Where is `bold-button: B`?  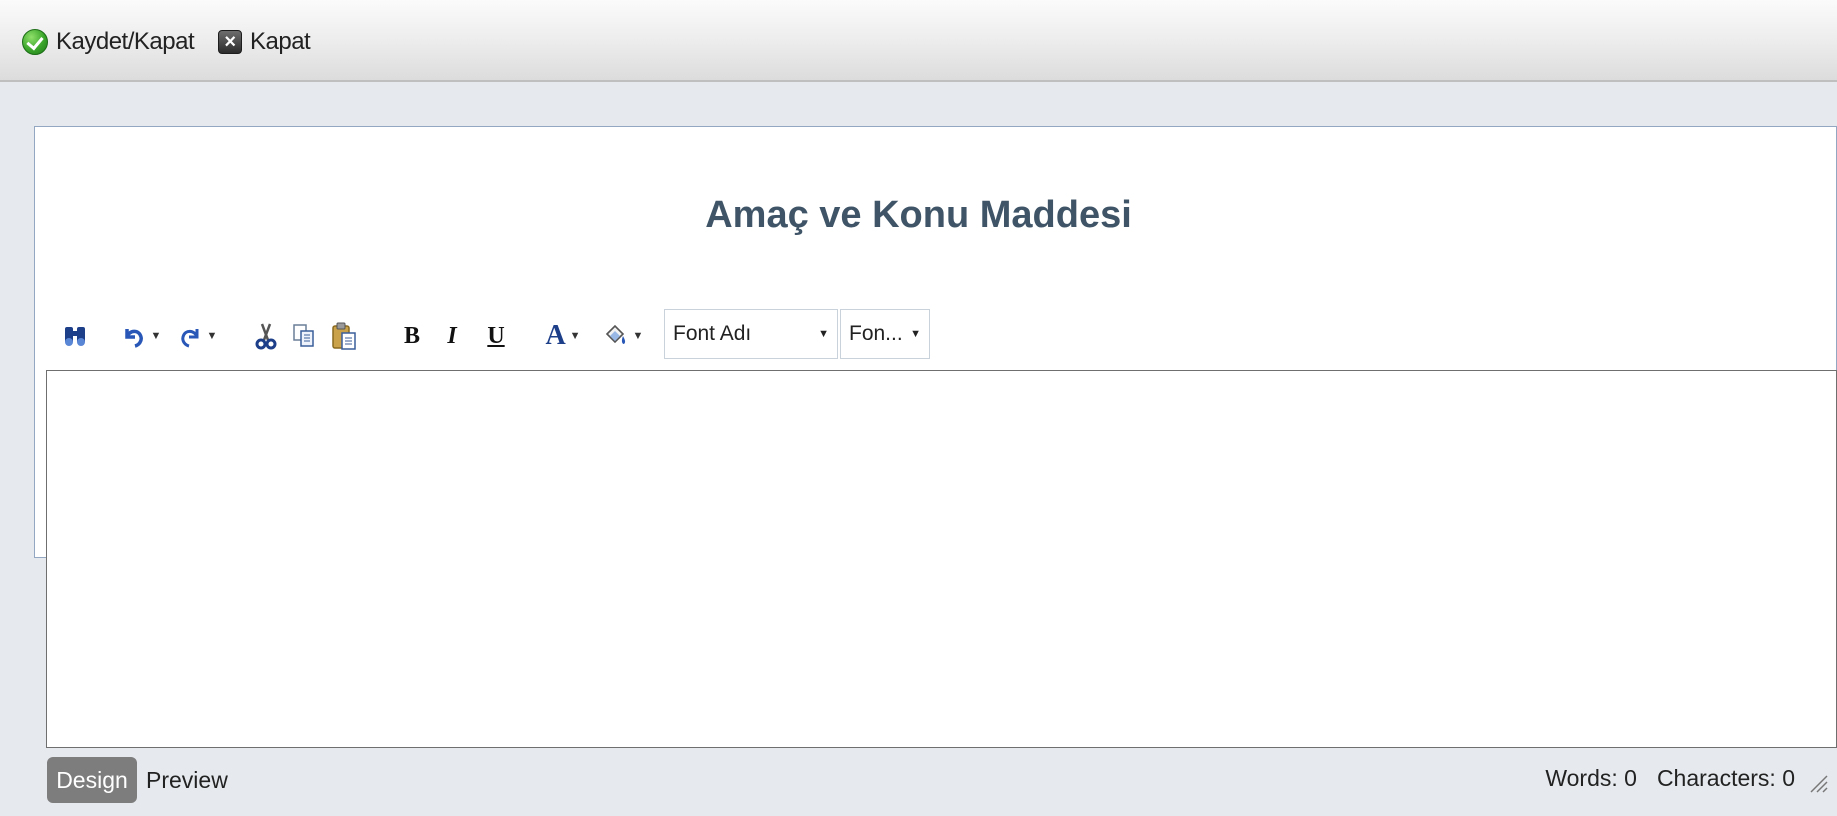
bold-button: B is located at coordinates (412, 336).